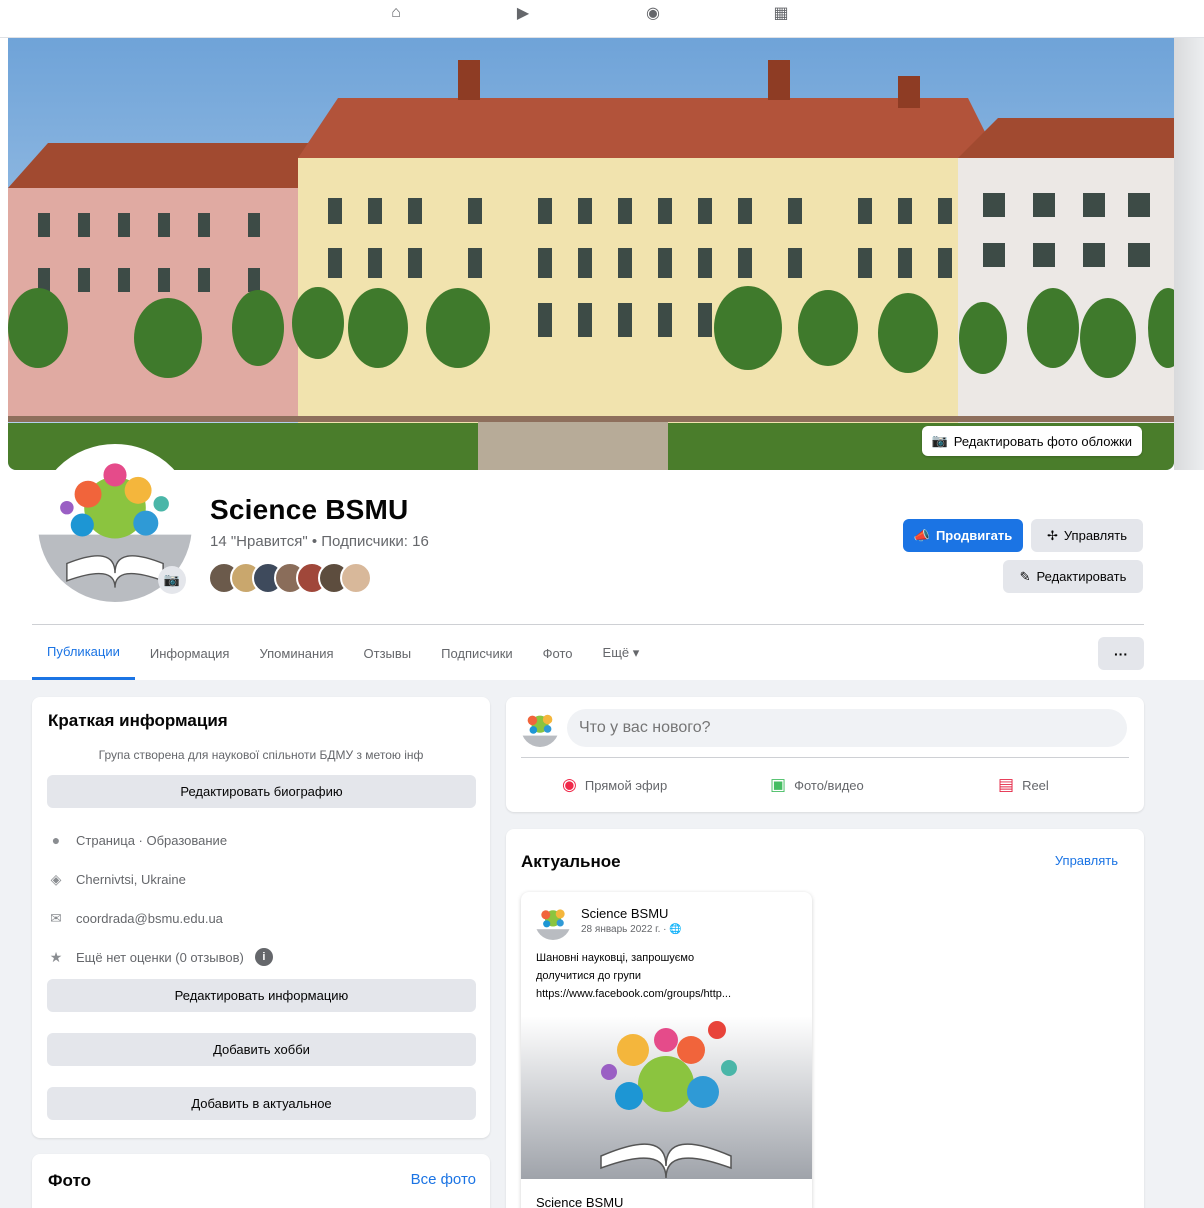 The height and width of the screenshot is (1208, 1204). I want to click on manage-label: Управлять, so click(1095, 535).